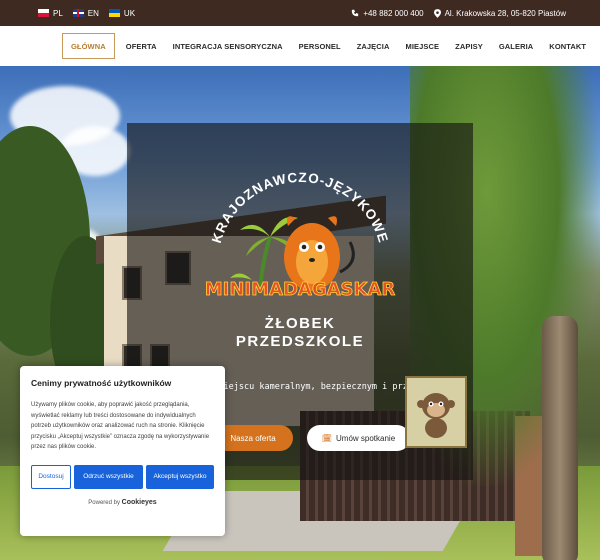 The height and width of the screenshot is (560, 600). I want to click on poland-flag-icon, so click(43, 13).